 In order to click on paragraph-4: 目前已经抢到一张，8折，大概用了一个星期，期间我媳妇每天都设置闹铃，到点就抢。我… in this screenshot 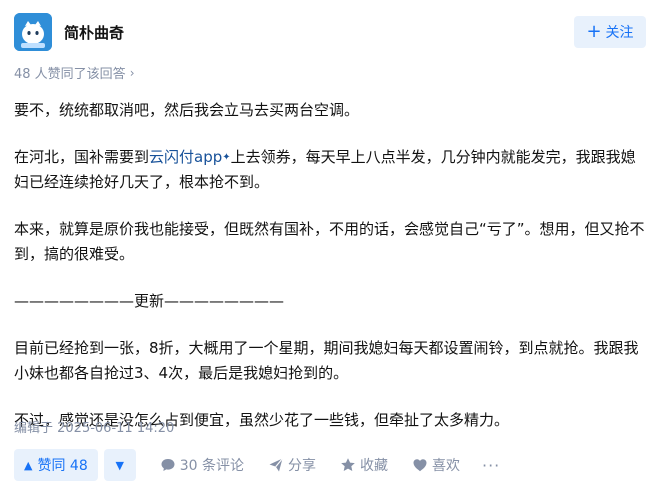, I will do `click(326, 360)`.